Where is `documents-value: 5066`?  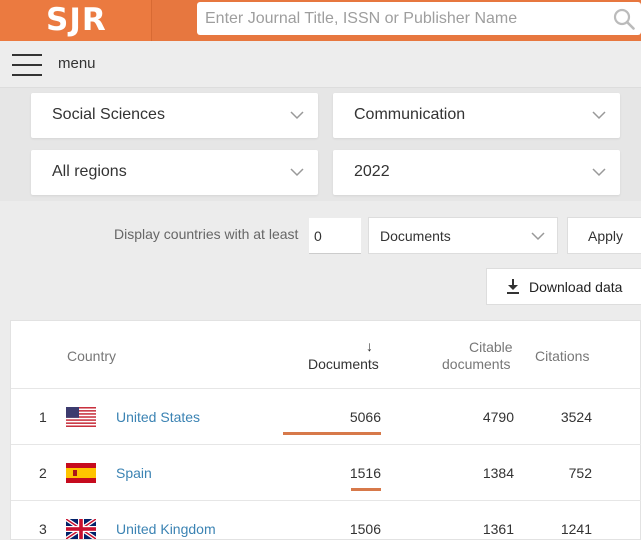 documents-value: 5066 is located at coordinates (365, 417).